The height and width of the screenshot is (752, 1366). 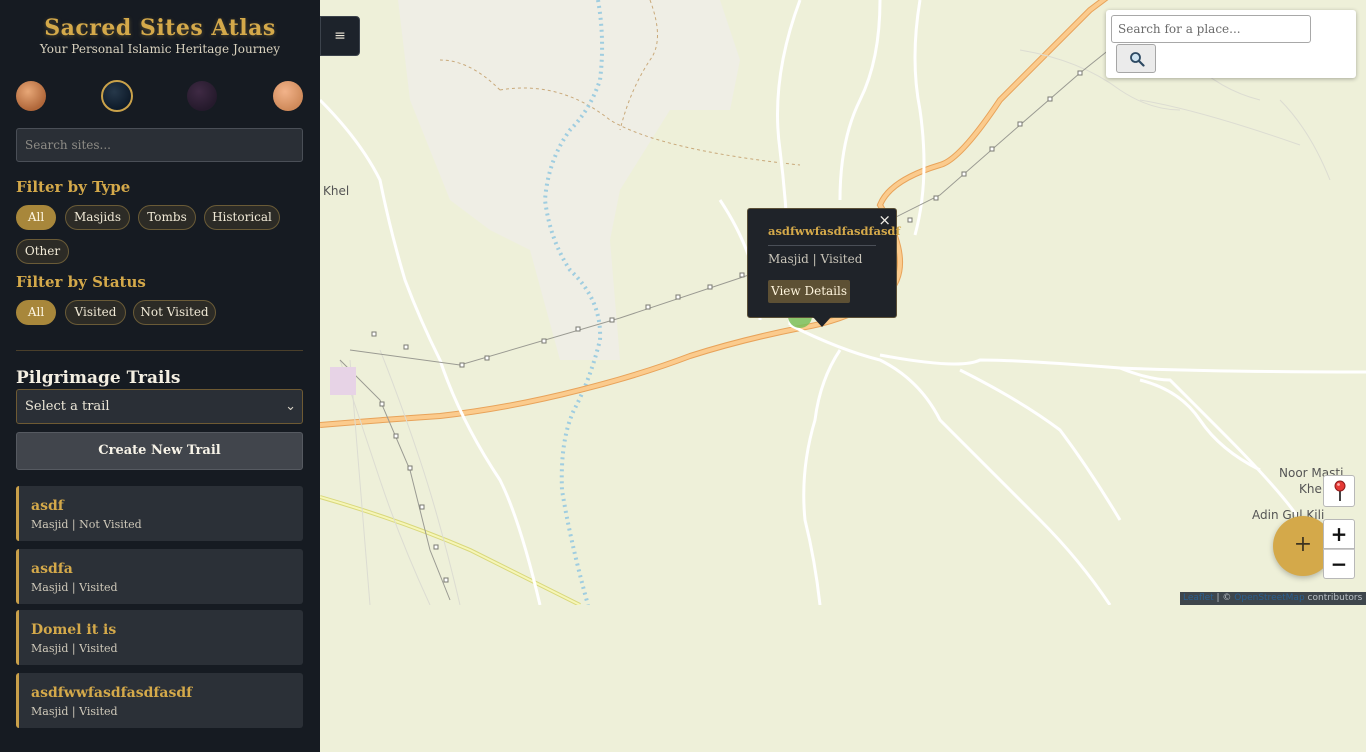 What do you see at coordinates (167, 217) in the screenshot?
I see `filter-type-tombs: Tombs` at bounding box center [167, 217].